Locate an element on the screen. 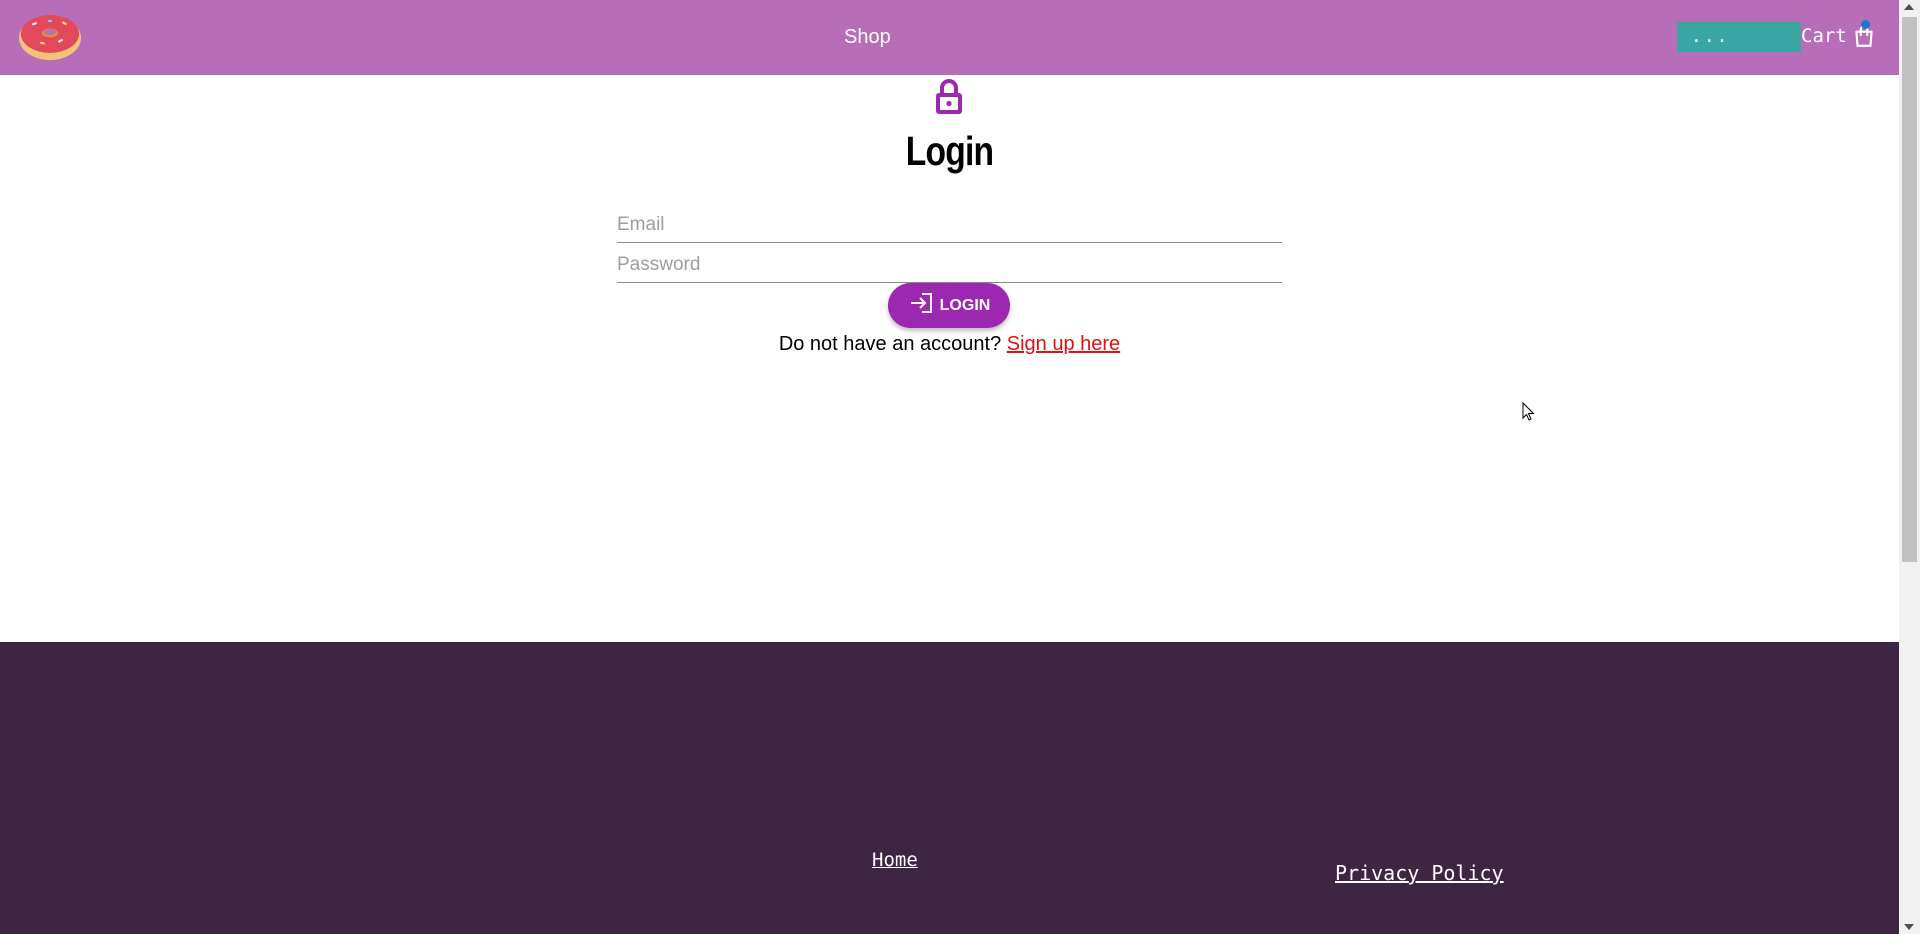 Image resolution: width=1920 pixels, height=934 pixels. page-title: Login is located at coordinates (949, 151).